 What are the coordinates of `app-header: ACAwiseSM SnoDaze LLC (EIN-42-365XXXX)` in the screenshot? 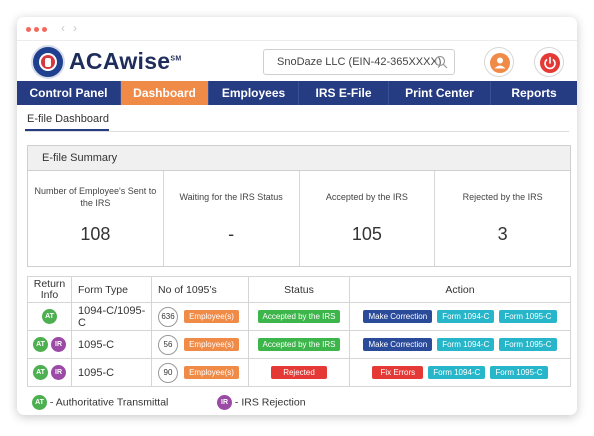 It's located at (297, 61).